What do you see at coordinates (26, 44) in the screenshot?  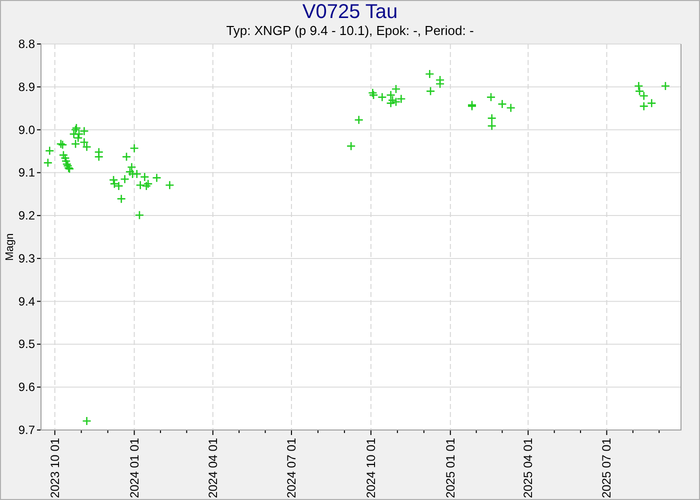 I see `y-tick-label: 8.8` at bounding box center [26, 44].